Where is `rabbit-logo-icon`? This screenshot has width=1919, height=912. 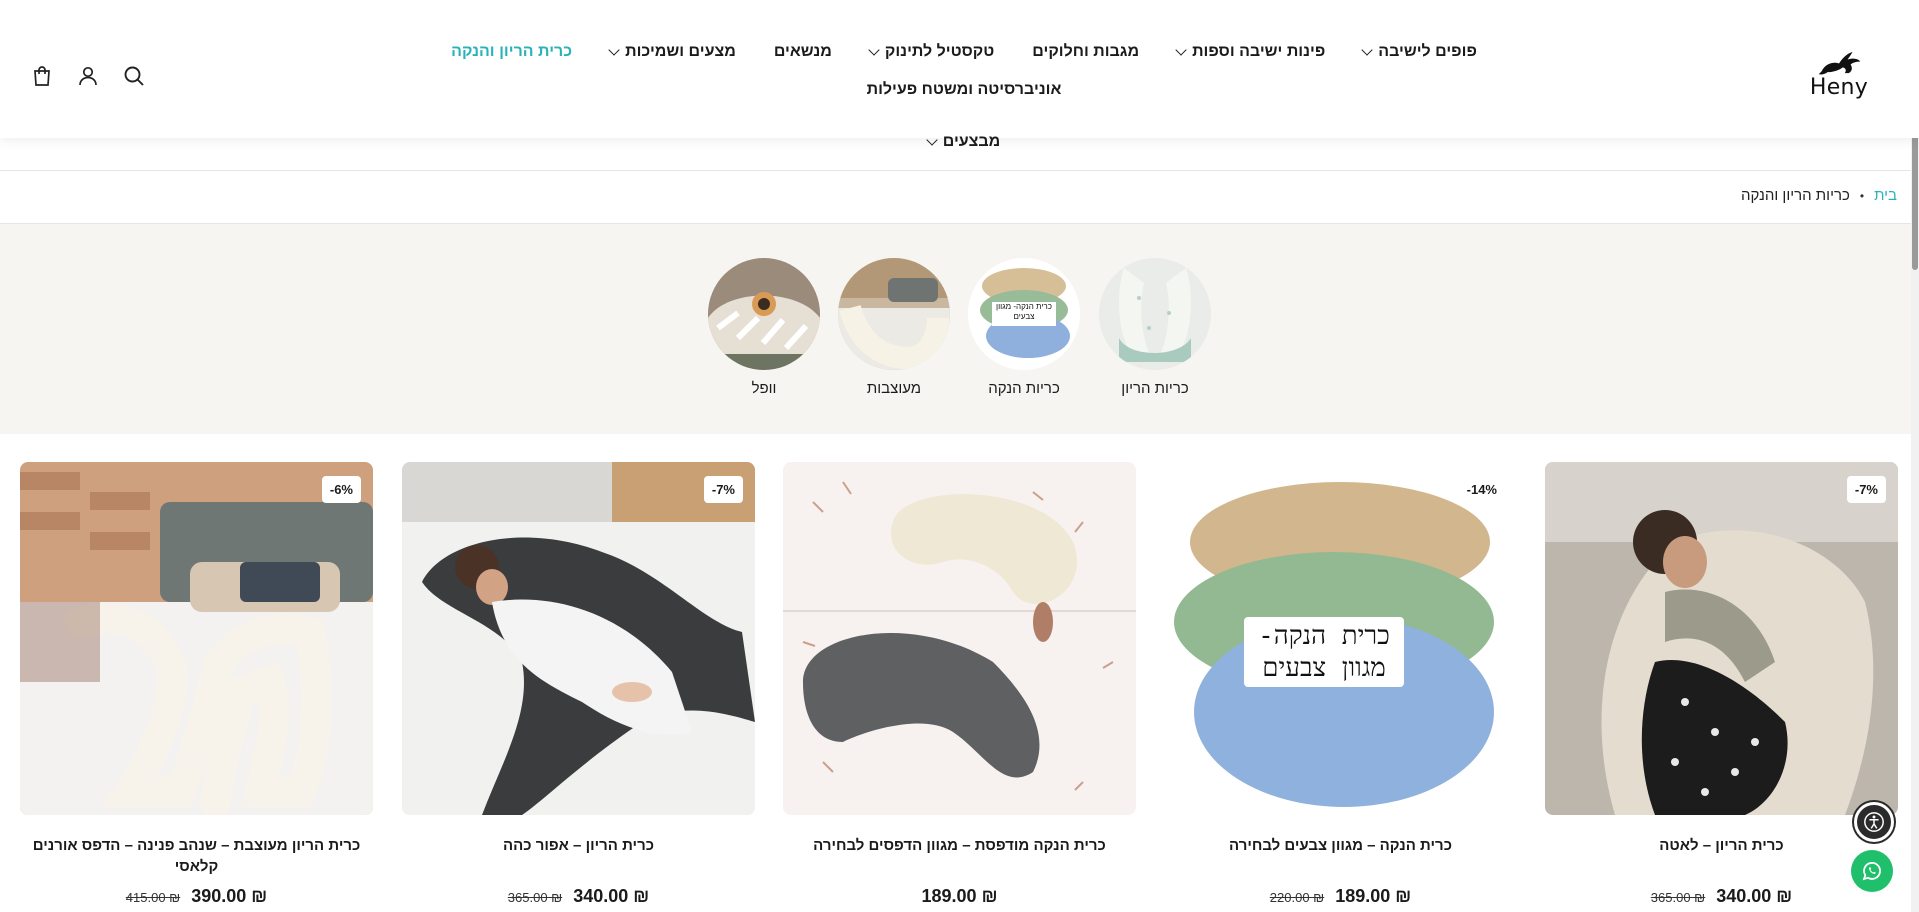 rabbit-logo-icon is located at coordinates (1839, 63).